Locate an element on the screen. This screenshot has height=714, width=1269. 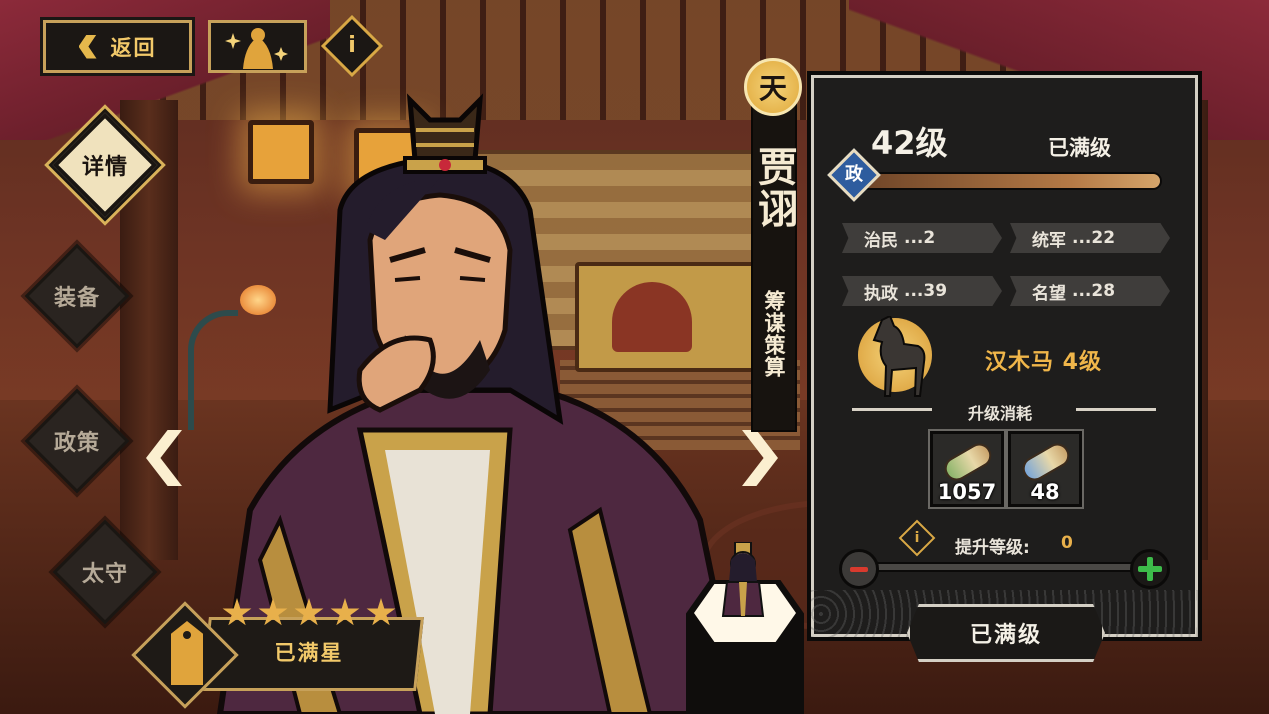
plus-icon is located at coordinates (1150, 569).